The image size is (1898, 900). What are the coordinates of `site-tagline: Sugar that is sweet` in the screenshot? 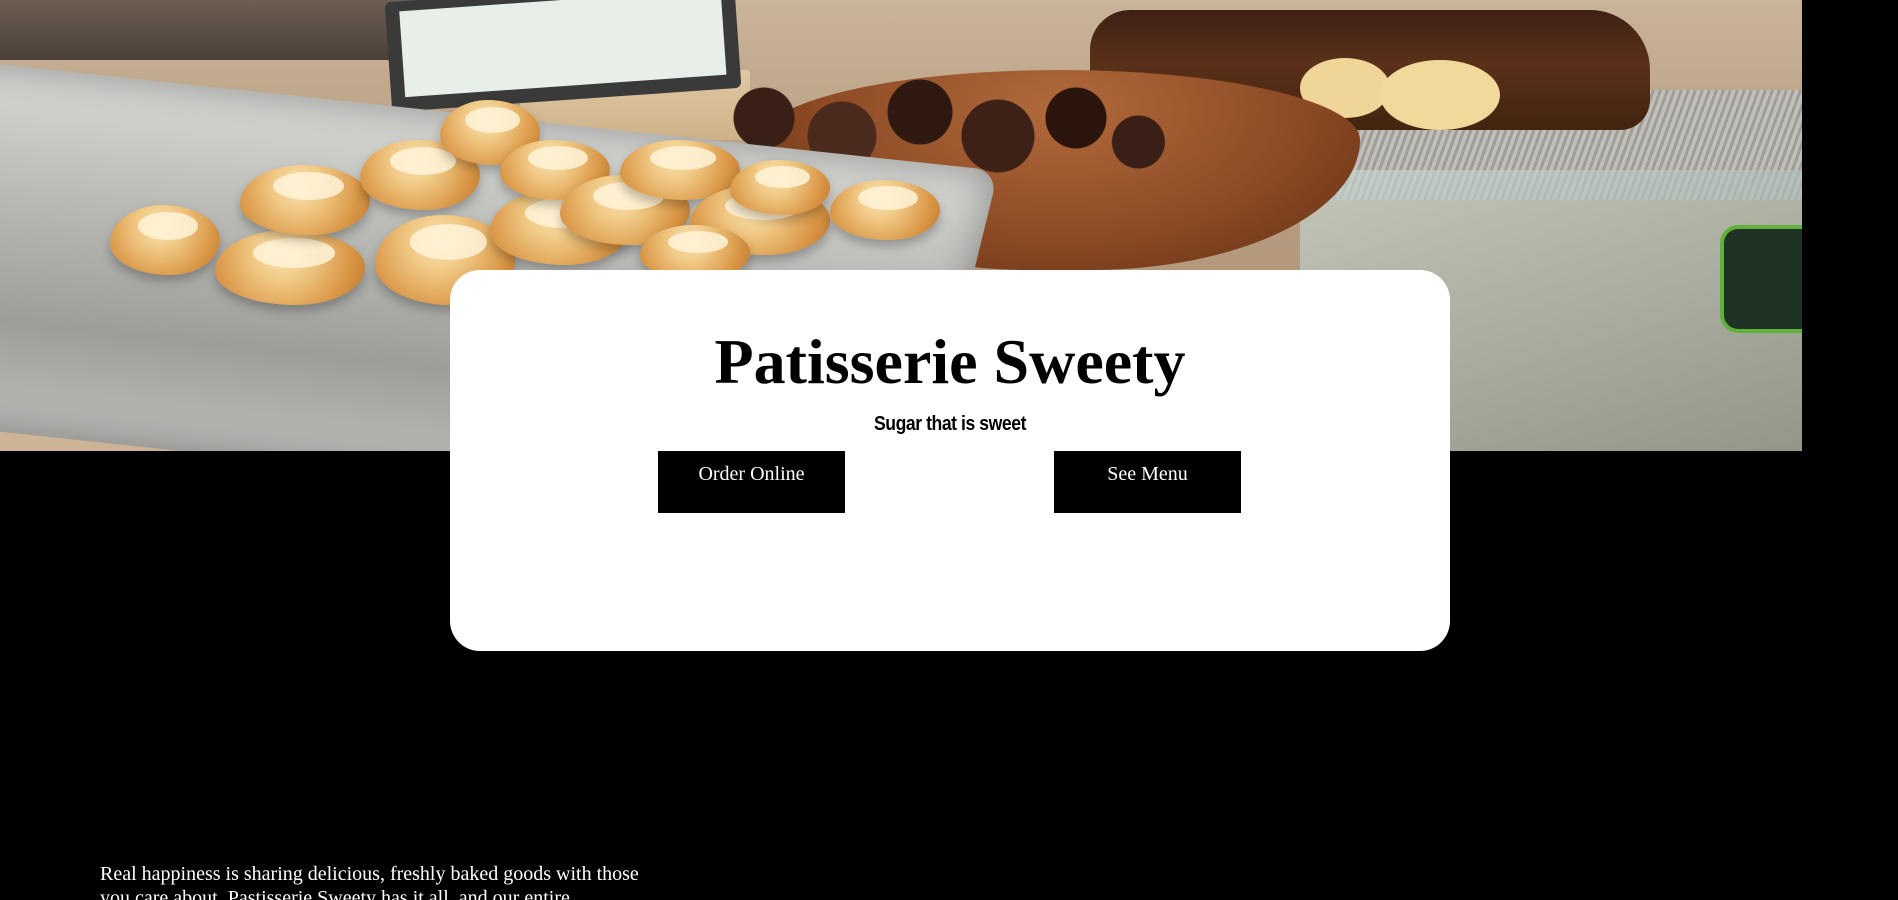 It's located at (950, 424).